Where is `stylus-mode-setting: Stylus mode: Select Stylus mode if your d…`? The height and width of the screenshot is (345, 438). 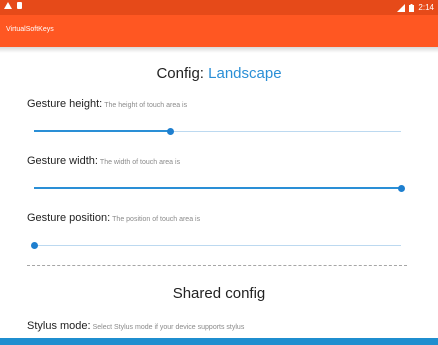 stylus-mode-setting: Stylus mode: Select Stylus mode if your d… is located at coordinates (135, 326).